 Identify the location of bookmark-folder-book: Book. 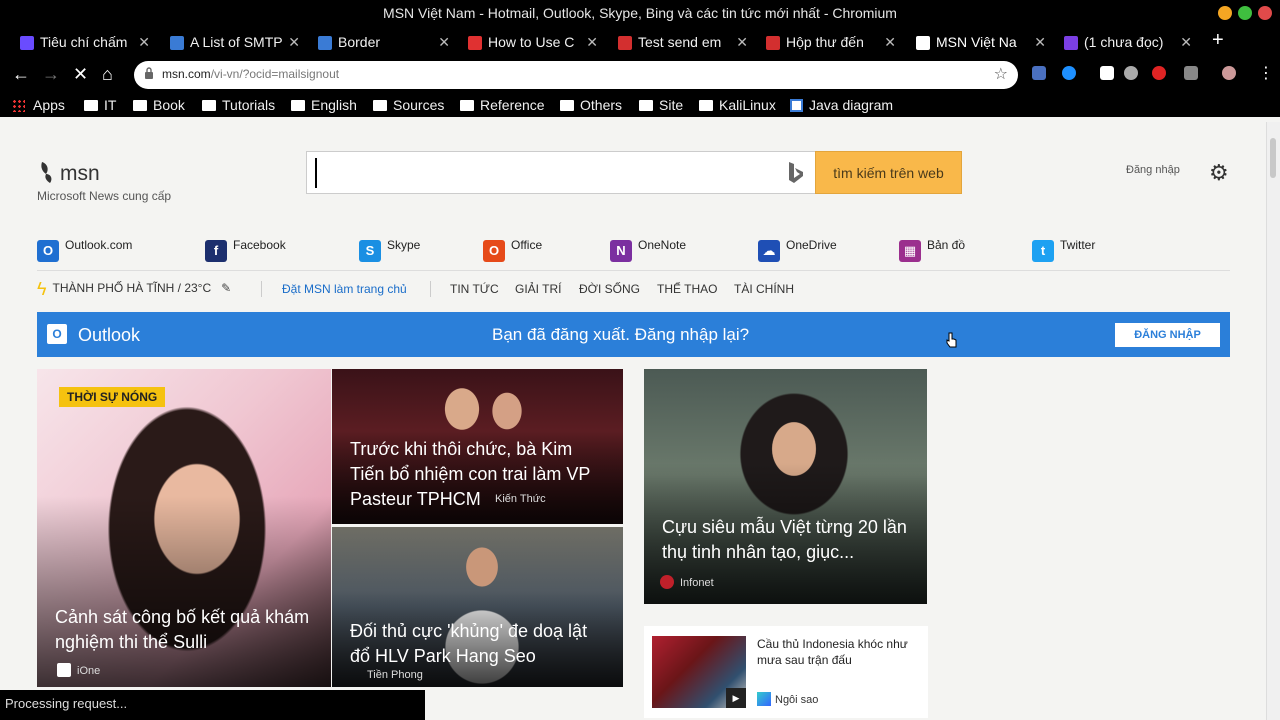
(159, 105).